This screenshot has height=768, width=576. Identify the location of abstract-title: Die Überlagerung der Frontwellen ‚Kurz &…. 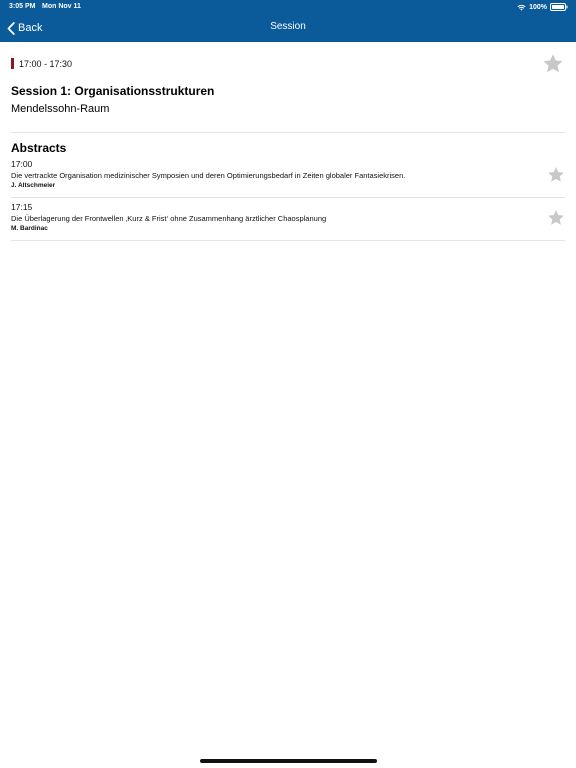
(169, 218).